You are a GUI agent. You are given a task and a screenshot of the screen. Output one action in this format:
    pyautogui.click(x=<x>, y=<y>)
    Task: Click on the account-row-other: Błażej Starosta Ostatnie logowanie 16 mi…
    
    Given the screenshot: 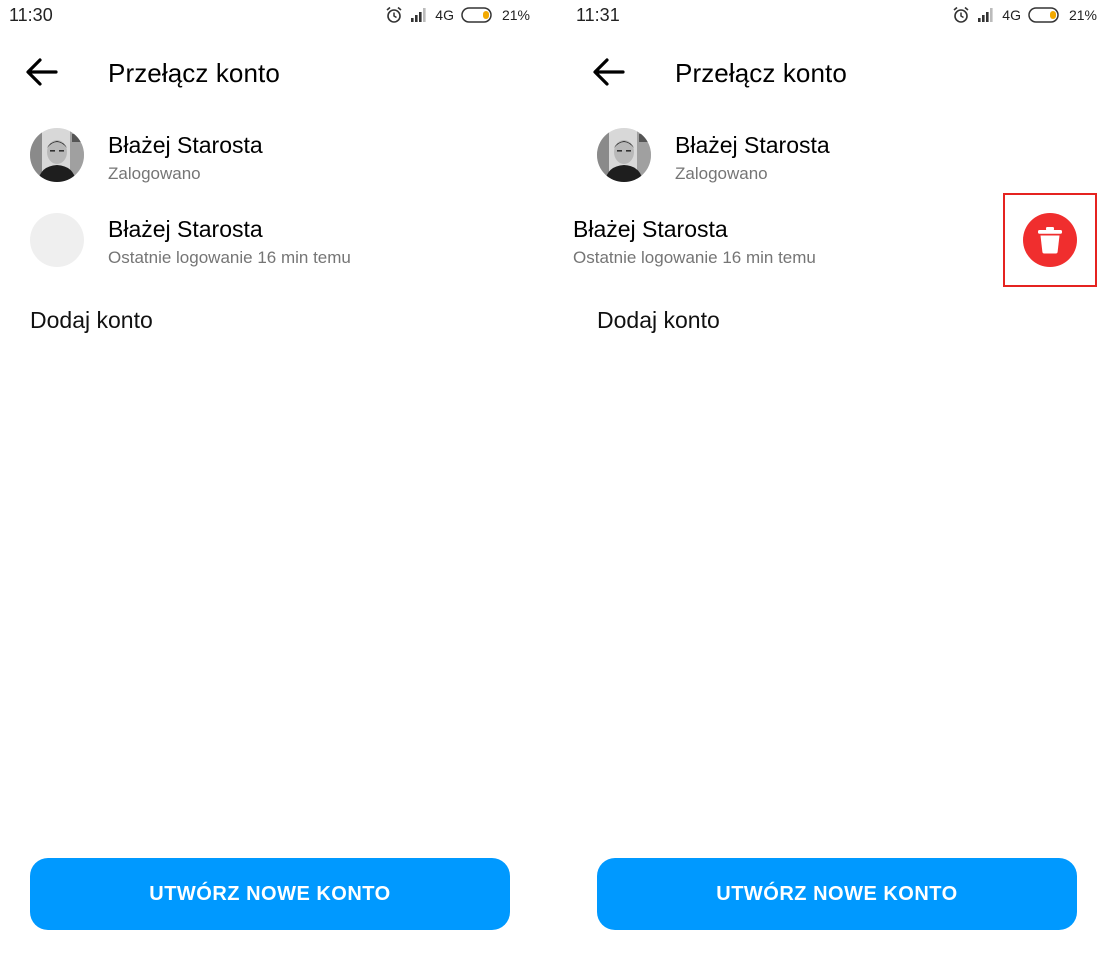 What is the action you would take?
    pyautogui.click(x=270, y=242)
    